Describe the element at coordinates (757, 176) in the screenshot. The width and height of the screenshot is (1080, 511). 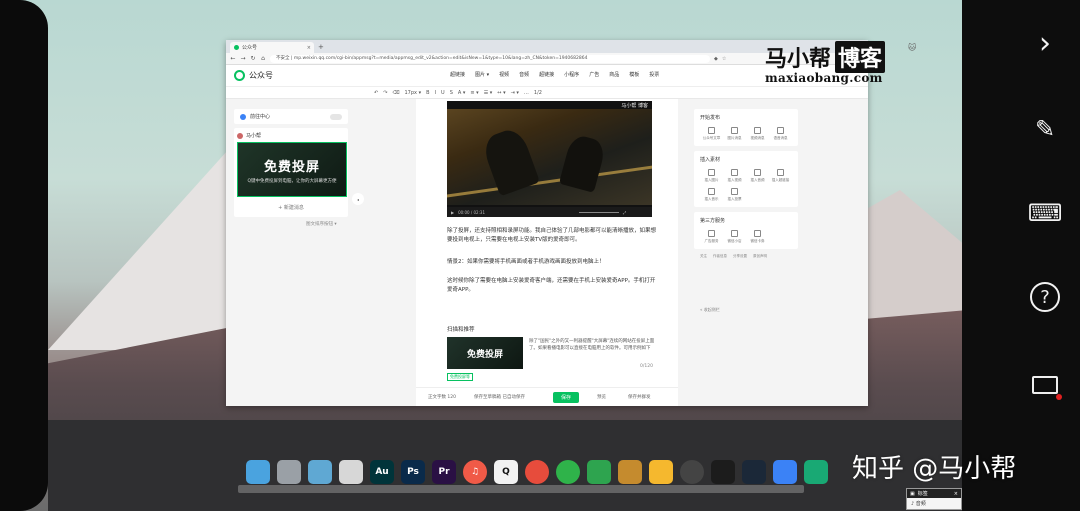
I see `panel-item: 插入音频` at that location.